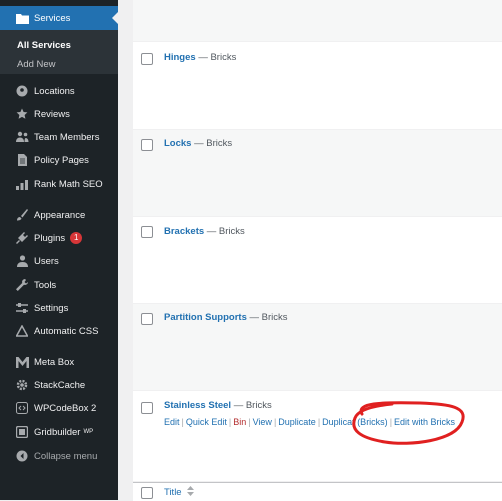 Image resolution: width=502 pixels, height=501 pixels. What do you see at coordinates (317, 491) in the screenshot?
I see `table-header: Title` at bounding box center [317, 491].